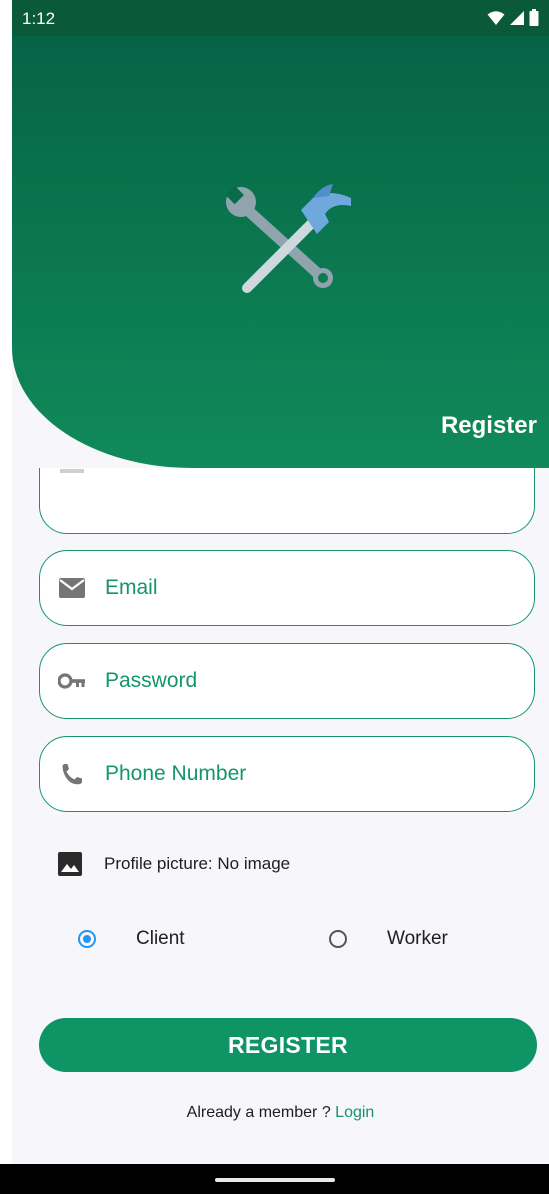 This screenshot has width=549, height=1194. I want to click on login-prompt: Already a member ? Login, so click(280, 1113).